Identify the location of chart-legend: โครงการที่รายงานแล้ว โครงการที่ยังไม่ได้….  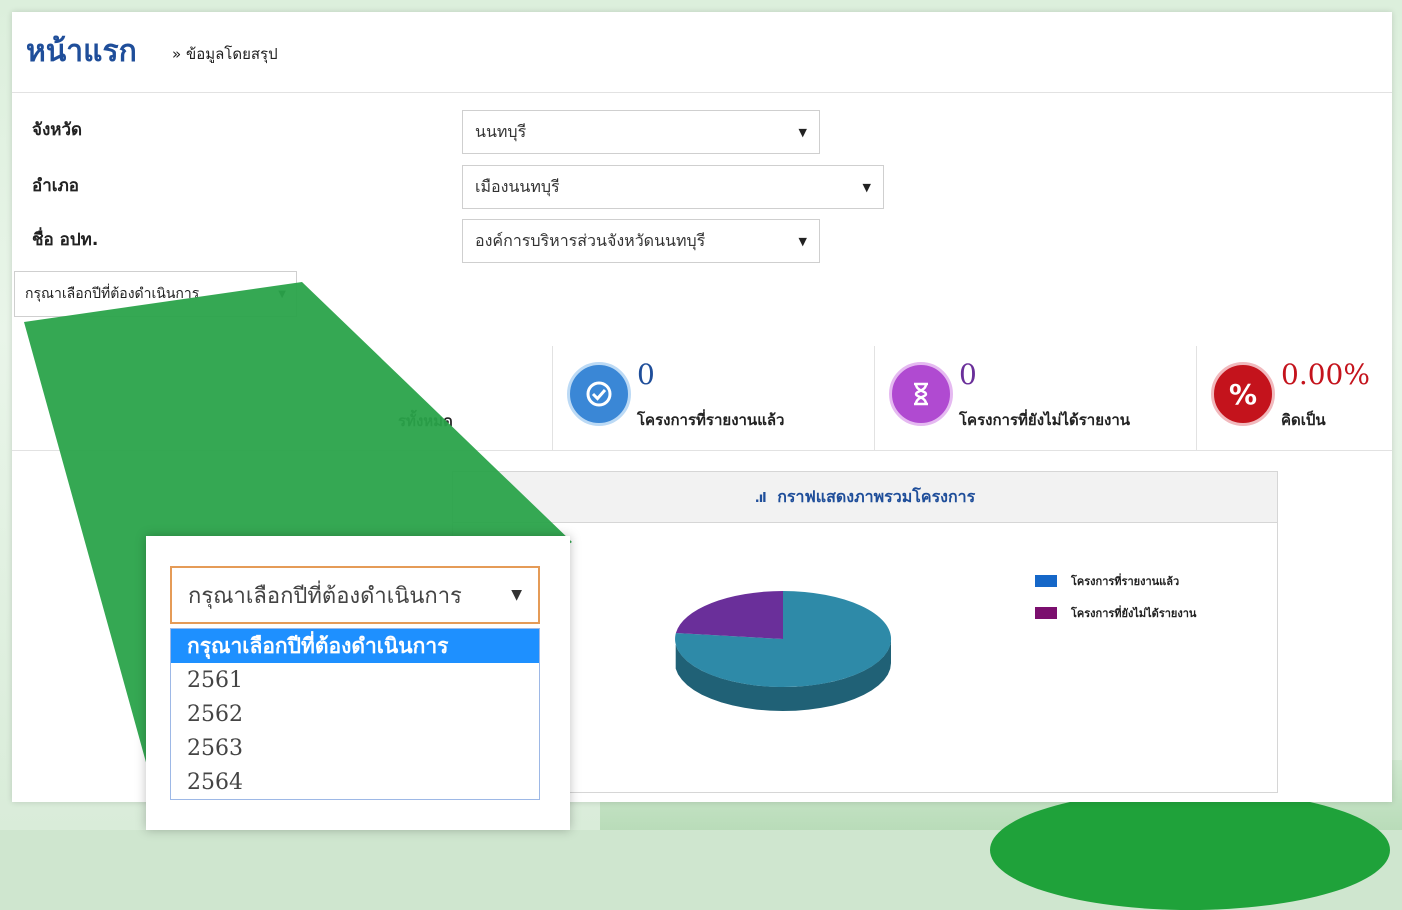
(1115, 604).